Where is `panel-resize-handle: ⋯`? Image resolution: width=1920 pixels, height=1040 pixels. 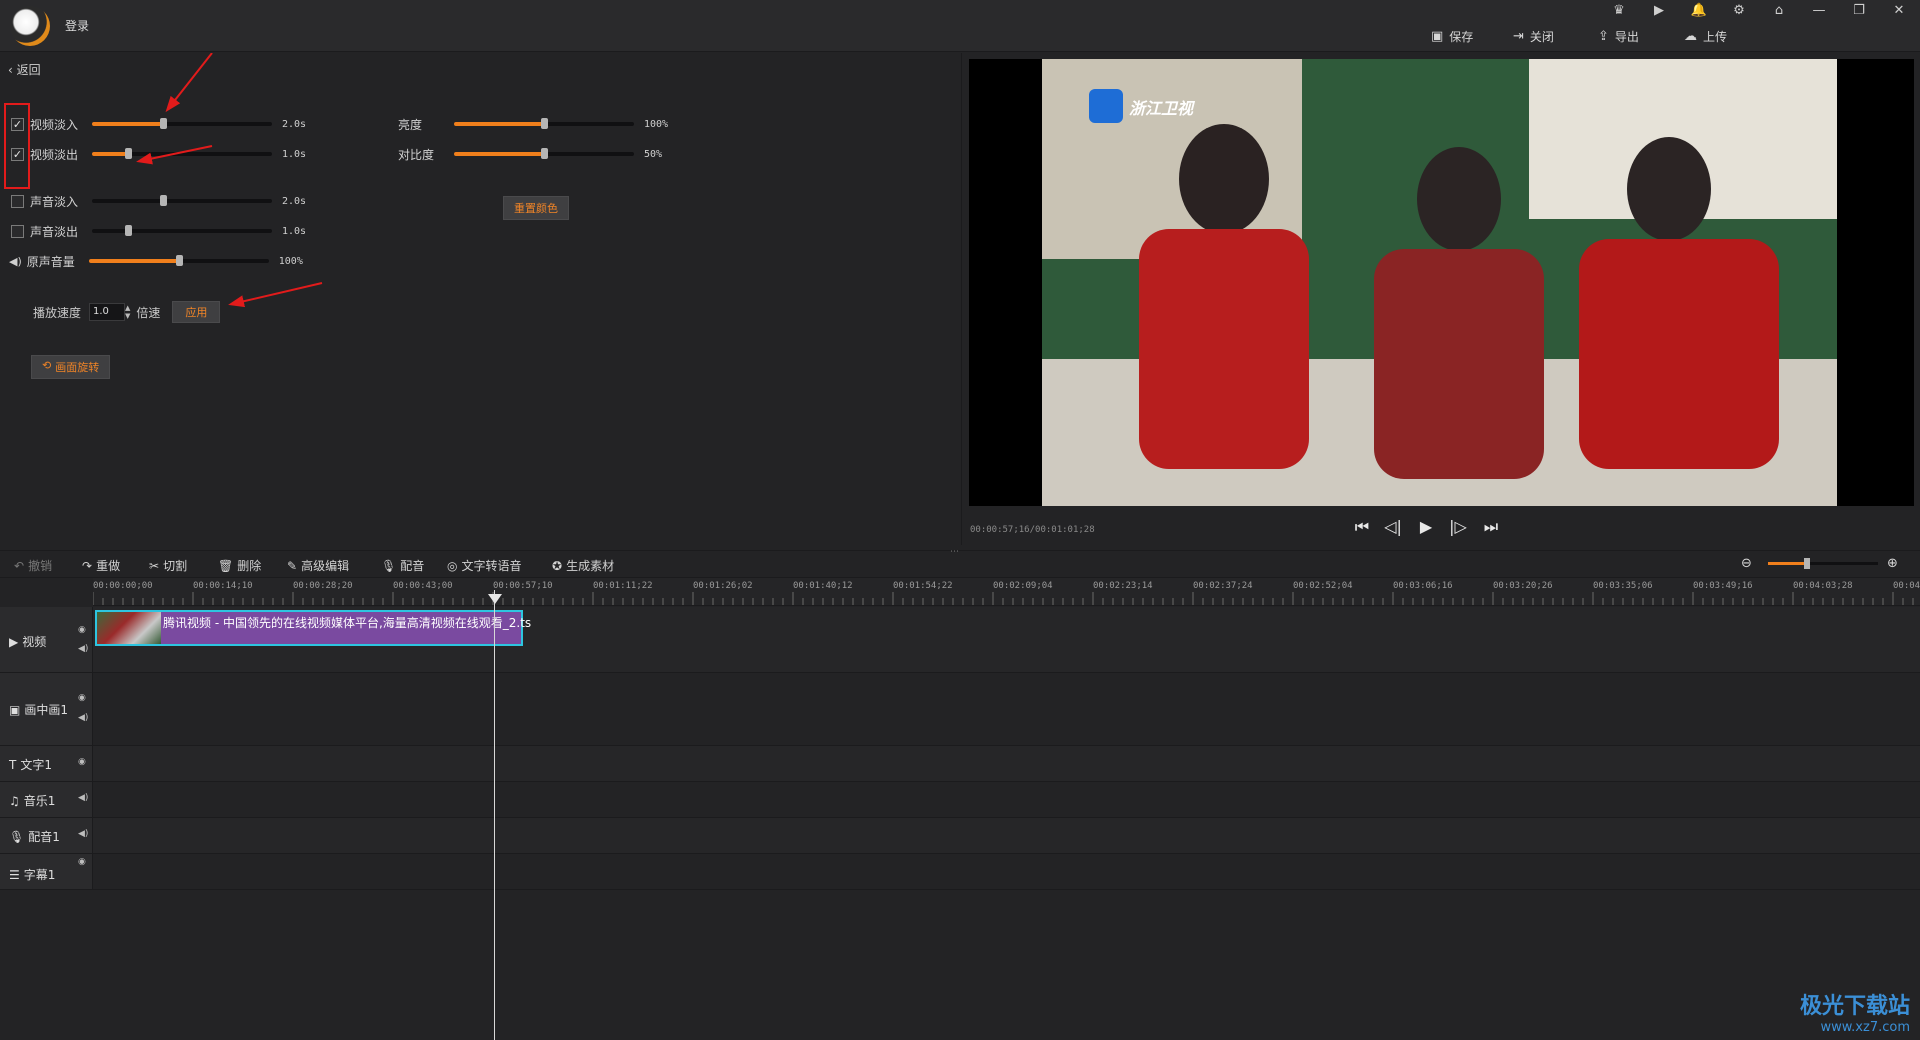 panel-resize-handle: ⋯ is located at coordinates (954, 552).